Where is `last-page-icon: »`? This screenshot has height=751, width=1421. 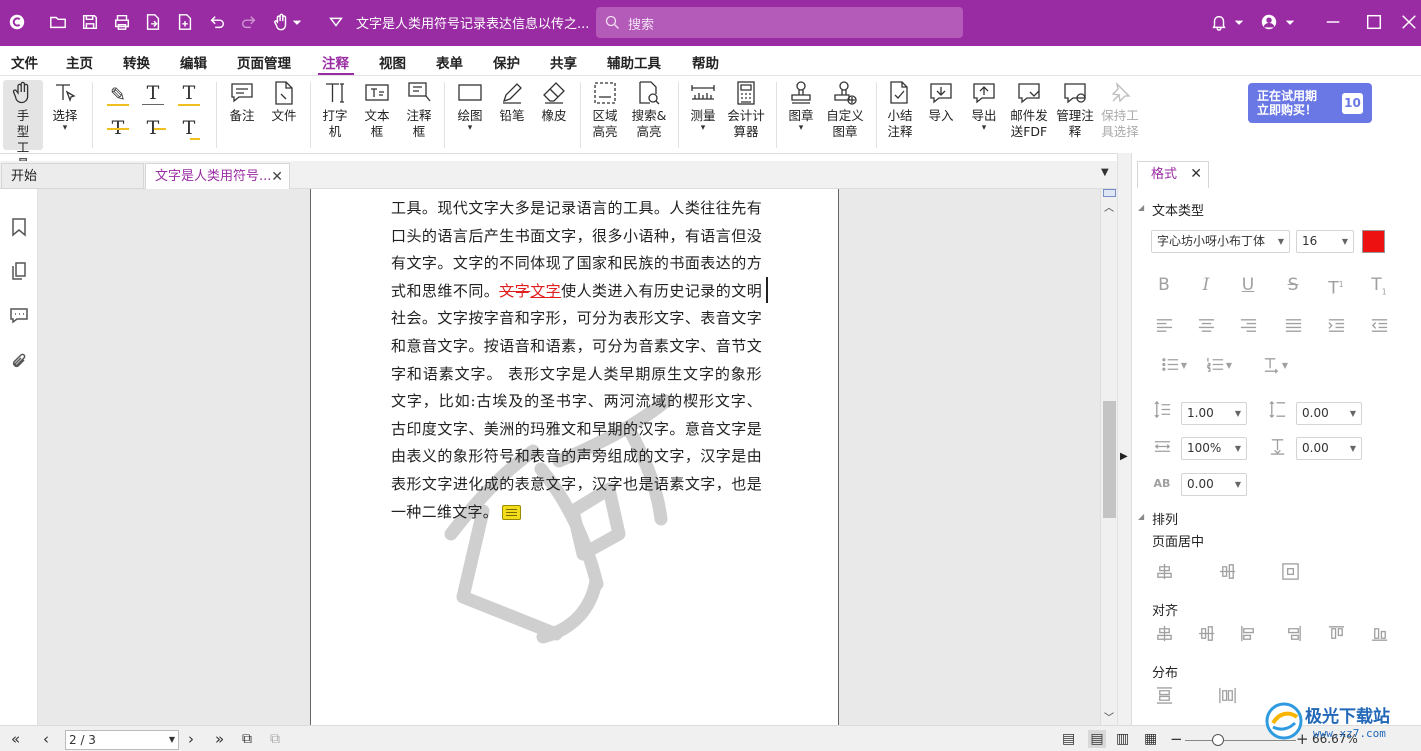
last-page-icon: » is located at coordinates (219, 739).